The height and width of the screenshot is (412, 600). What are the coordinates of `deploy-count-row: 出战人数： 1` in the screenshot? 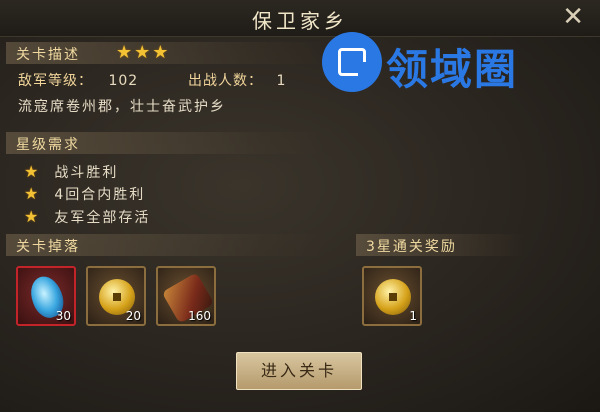 It's located at (237, 80).